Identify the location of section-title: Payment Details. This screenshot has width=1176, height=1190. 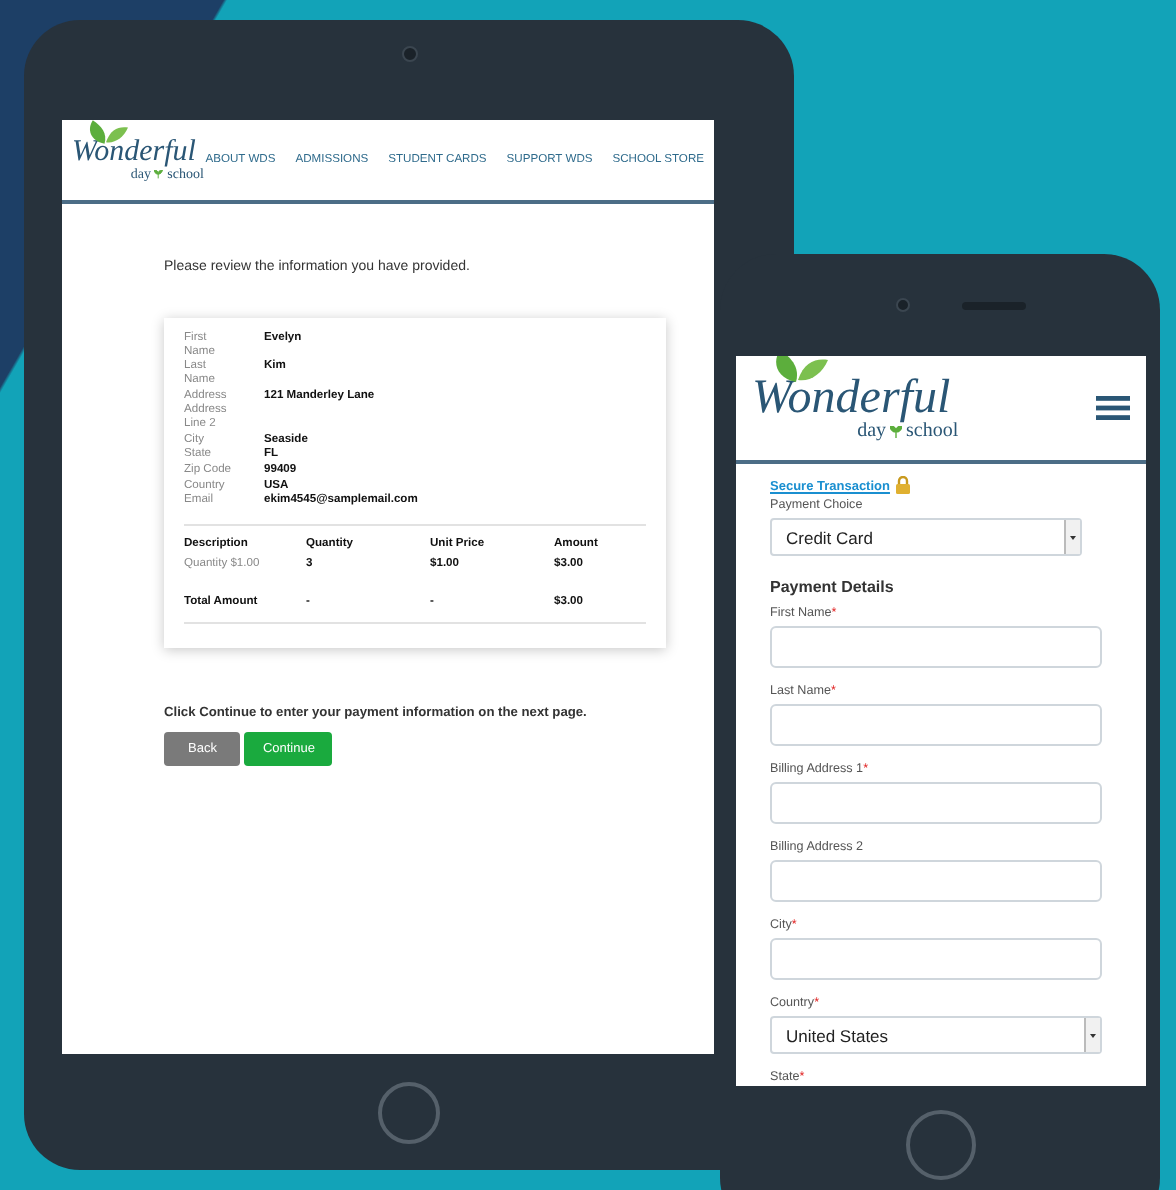
(833, 587).